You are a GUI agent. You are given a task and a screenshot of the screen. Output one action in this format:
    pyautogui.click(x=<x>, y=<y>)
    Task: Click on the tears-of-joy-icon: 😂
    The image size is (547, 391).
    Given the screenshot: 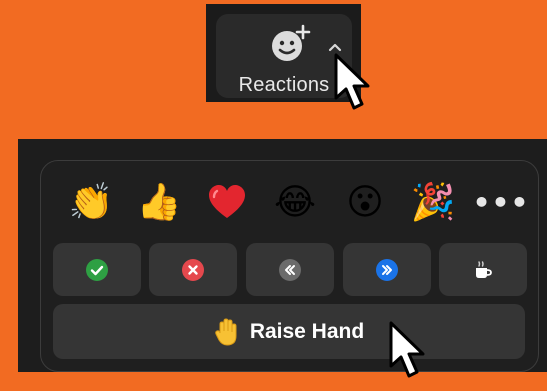 What is the action you would take?
    pyautogui.click(x=295, y=203)
    